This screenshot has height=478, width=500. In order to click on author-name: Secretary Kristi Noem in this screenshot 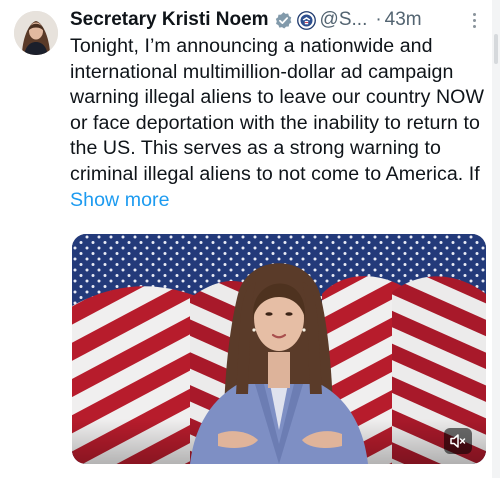, I will do `click(169, 20)`.